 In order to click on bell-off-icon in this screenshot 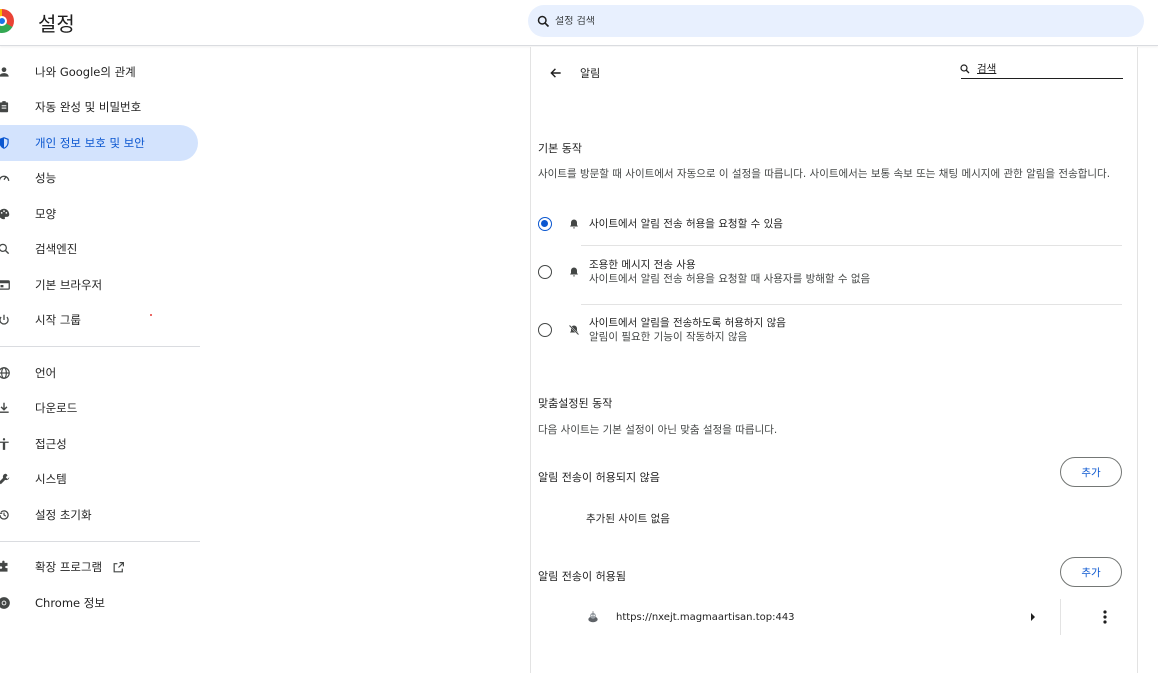, I will do `click(574, 330)`.